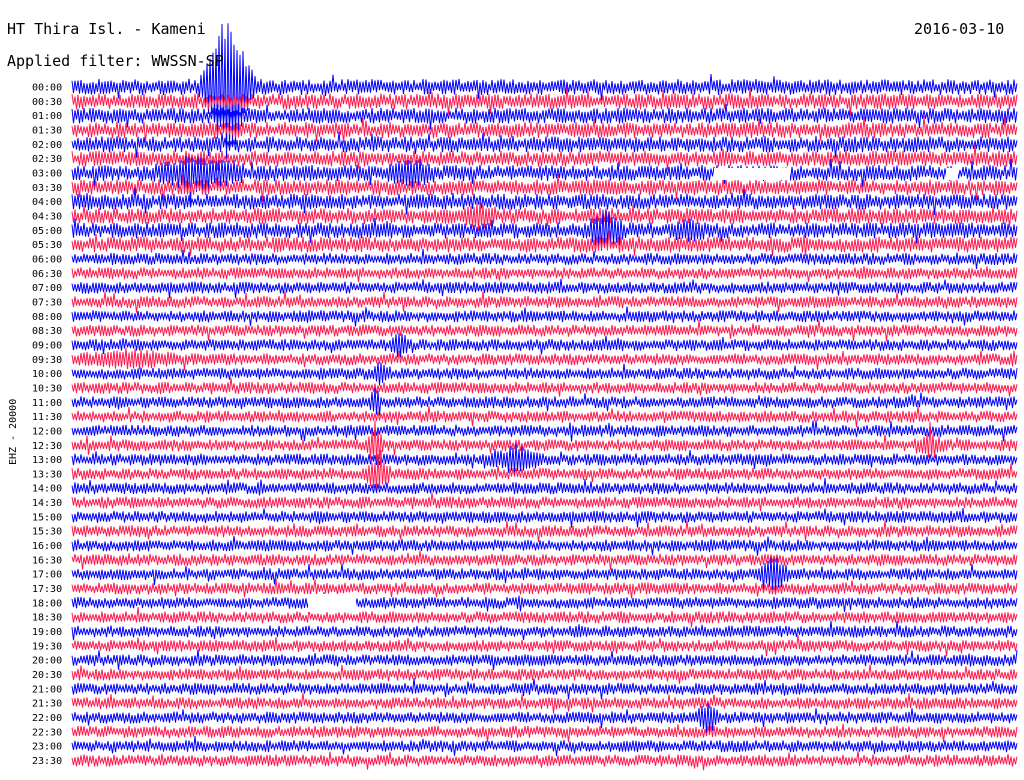  What do you see at coordinates (47, 274) in the screenshot?
I see `time-tick-label: 06:30` at bounding box center [47, 274].